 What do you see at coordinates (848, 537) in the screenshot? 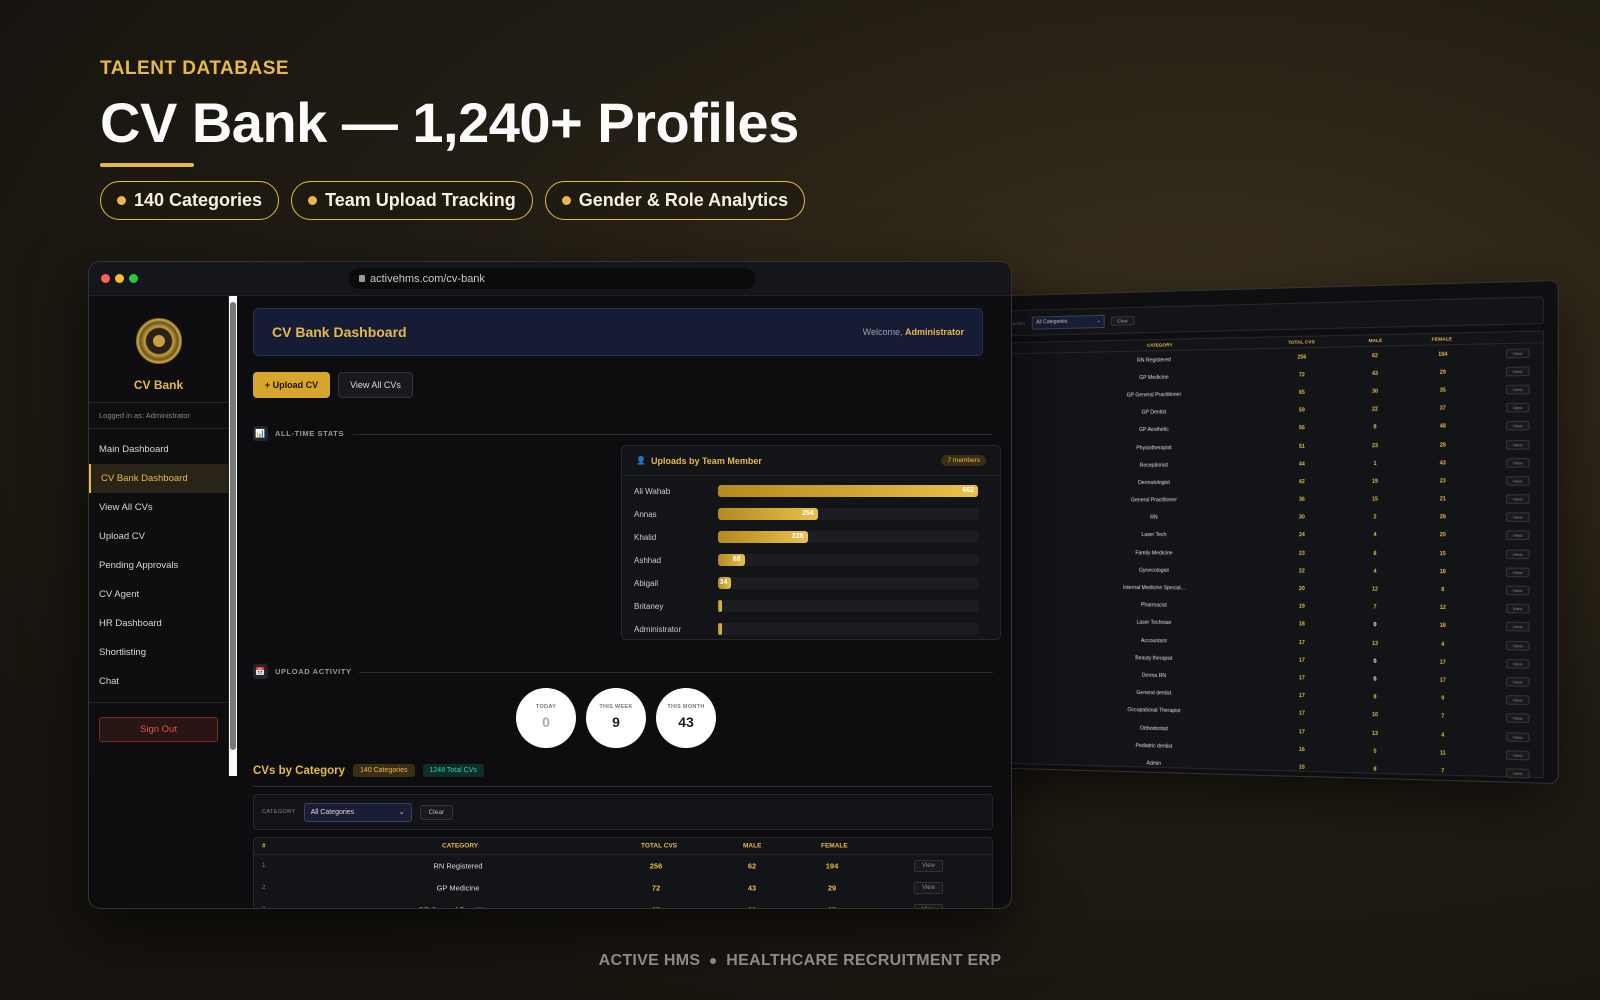
I see `bar-track: 228` at bounding box center [848, 537].